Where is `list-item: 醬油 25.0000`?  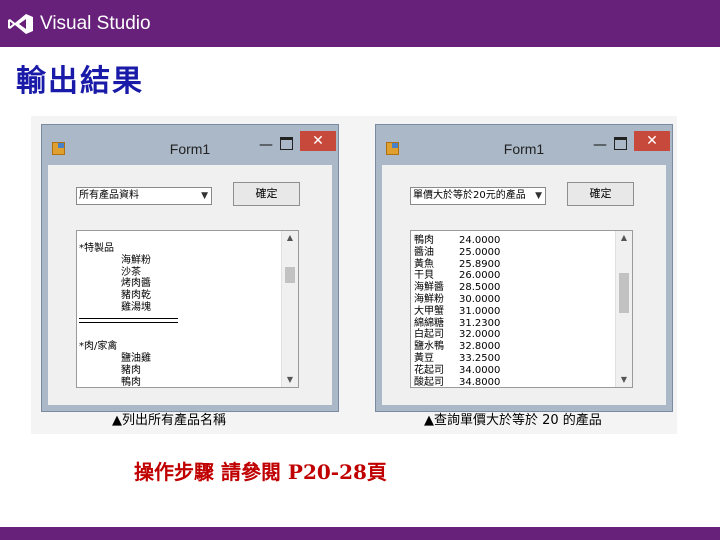
list-item: 醬油 25.0000 is located at coordinates (513, 253).